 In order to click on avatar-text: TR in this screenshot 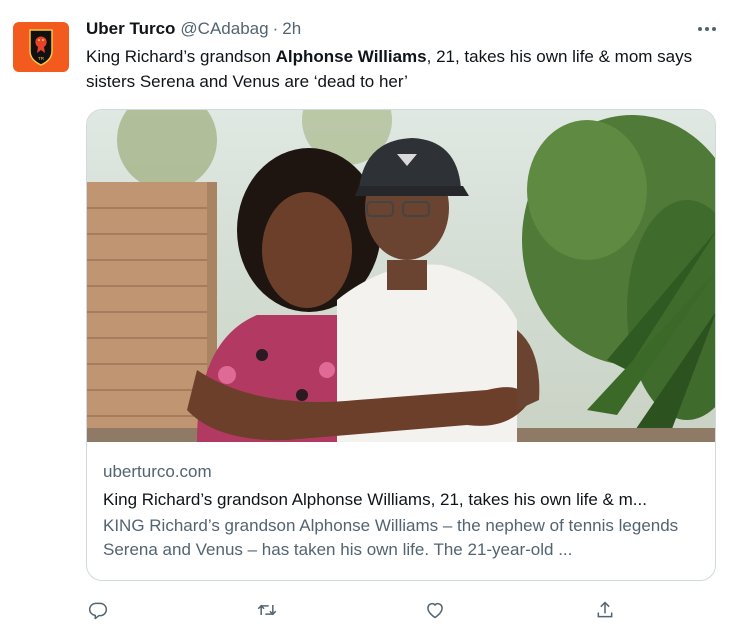, I will do `click(41, 58)`.